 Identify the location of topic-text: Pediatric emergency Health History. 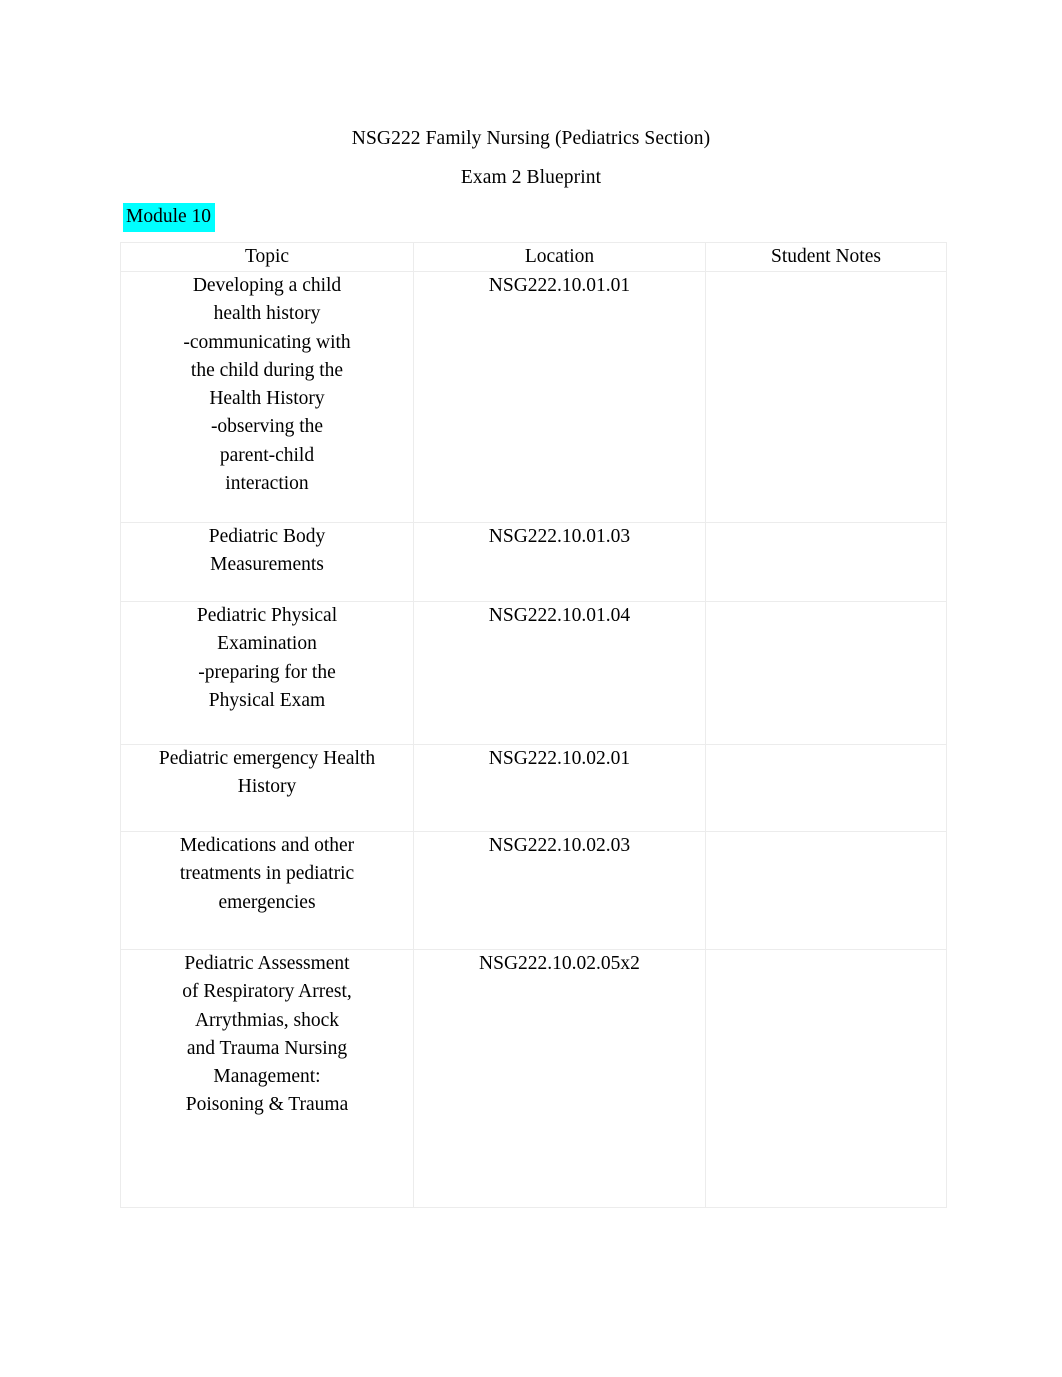
(267, 773).